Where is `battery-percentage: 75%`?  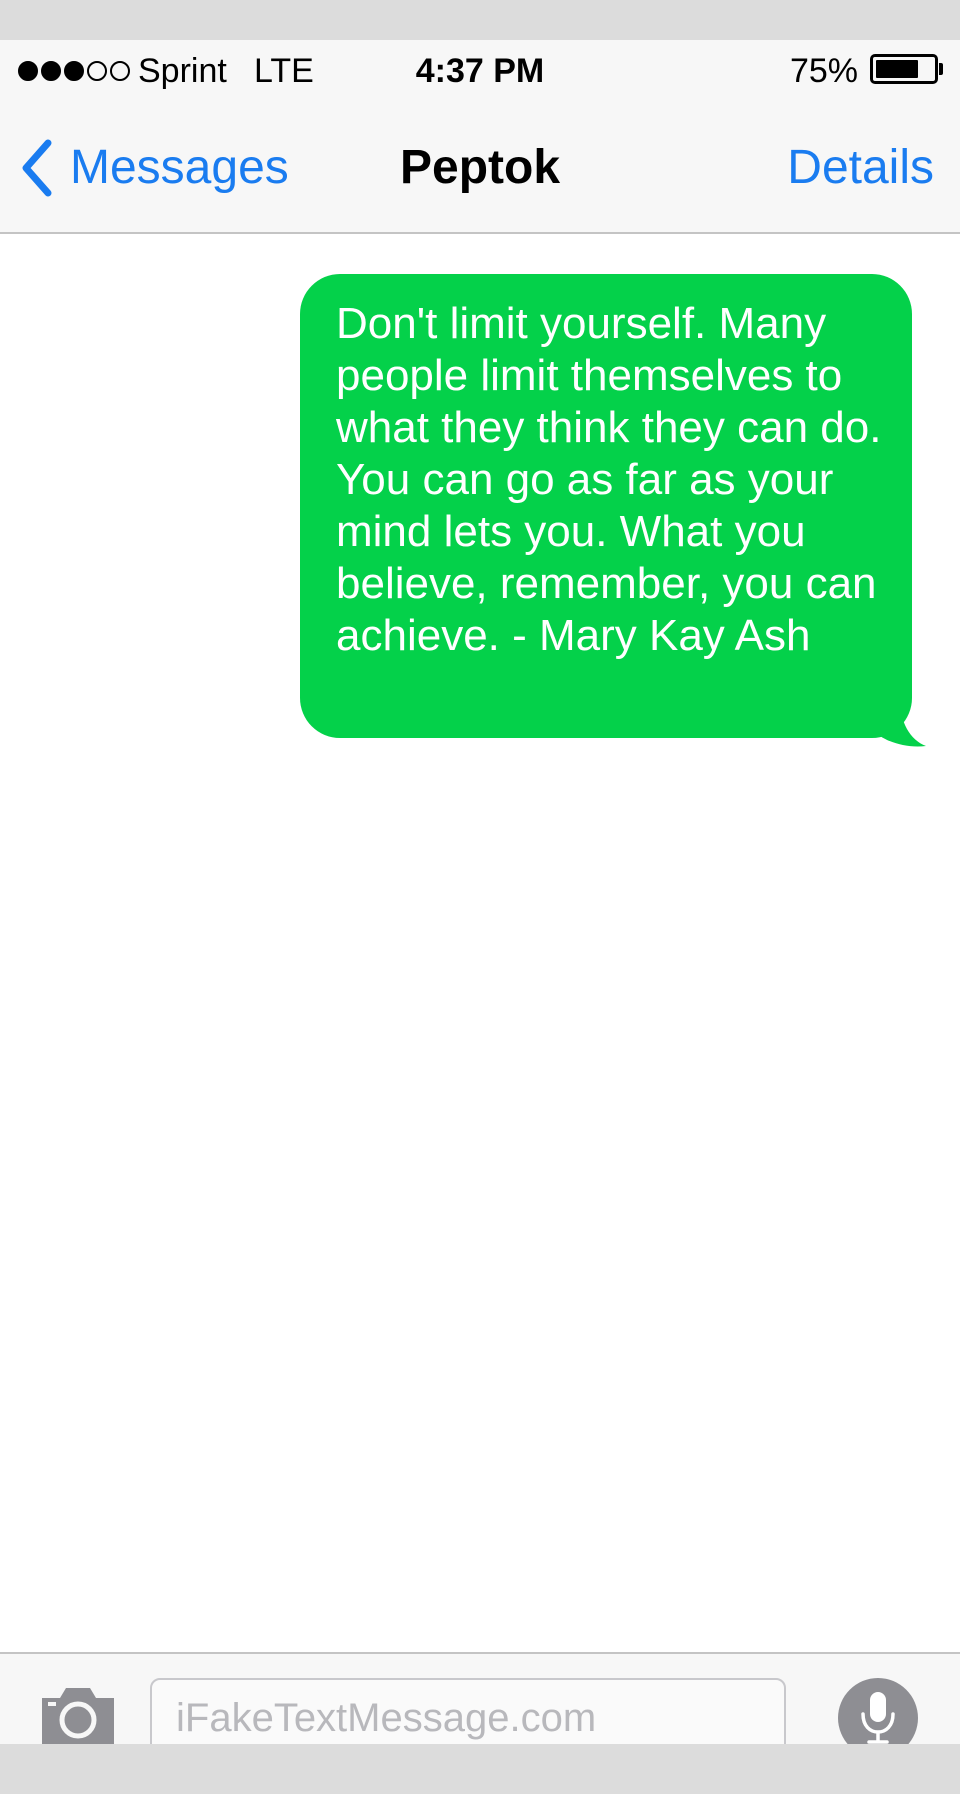
battery-percentage: 75% is located at coordinates (823, 71).